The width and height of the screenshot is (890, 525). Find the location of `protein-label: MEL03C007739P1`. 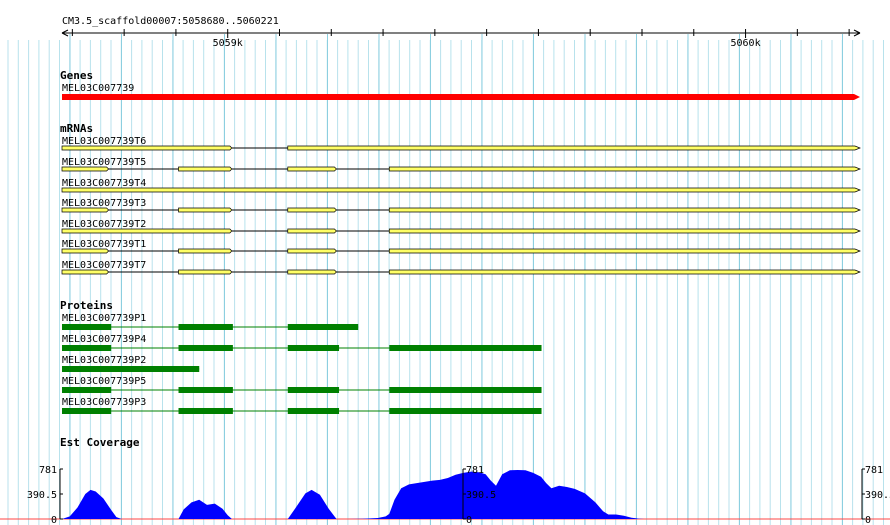

protein-label: MEL03C007739P1 is located at coordinates (104, 318).